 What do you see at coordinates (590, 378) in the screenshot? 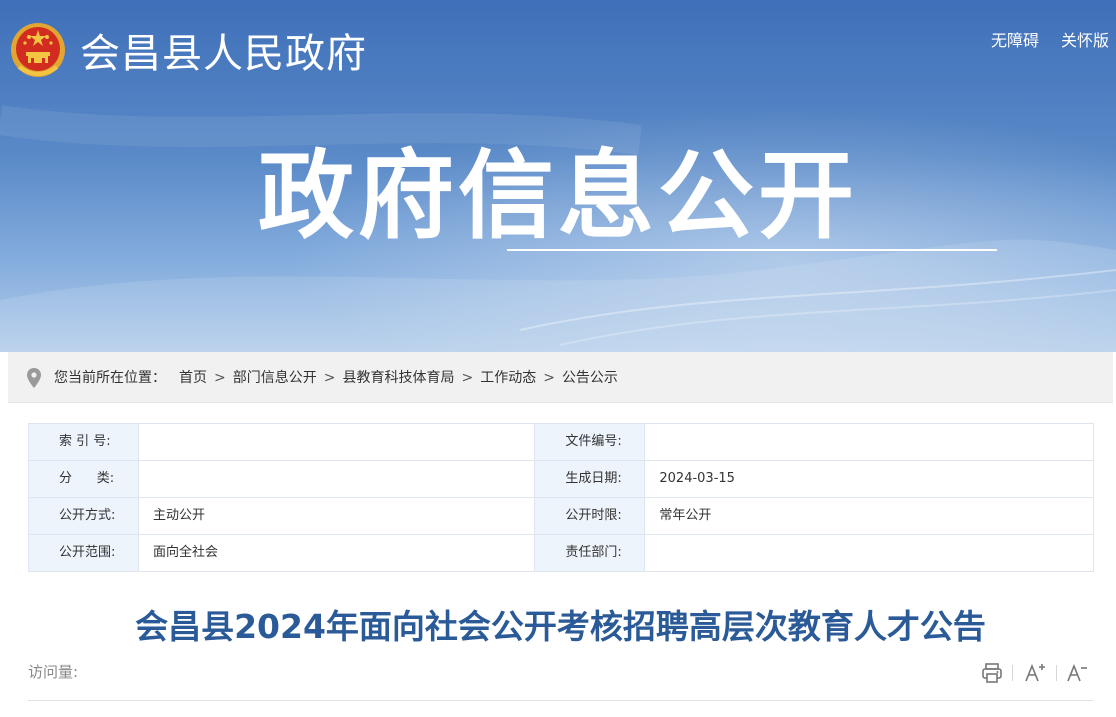
I see `breadcrumb-announcements: 公告公示` at bounding box center [590, 378].